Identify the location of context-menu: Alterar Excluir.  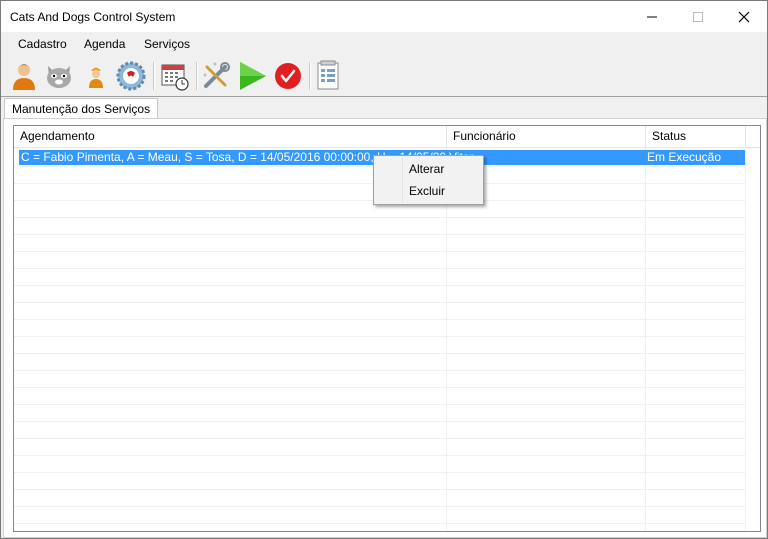
(428, 180).